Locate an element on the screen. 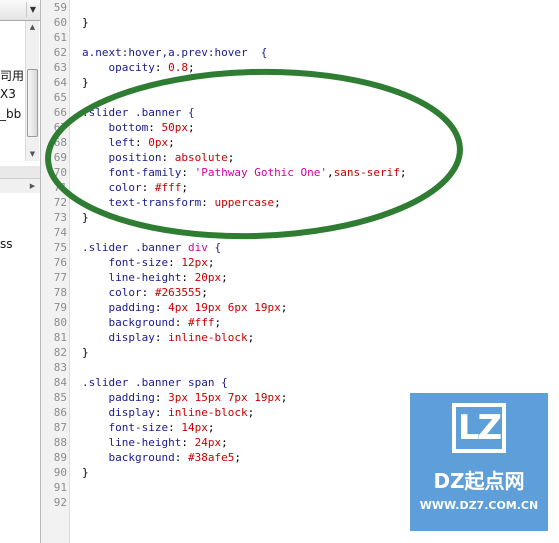  code-line: padding: 4px 19px 6px 19px; is located at coordinates (184, 307).